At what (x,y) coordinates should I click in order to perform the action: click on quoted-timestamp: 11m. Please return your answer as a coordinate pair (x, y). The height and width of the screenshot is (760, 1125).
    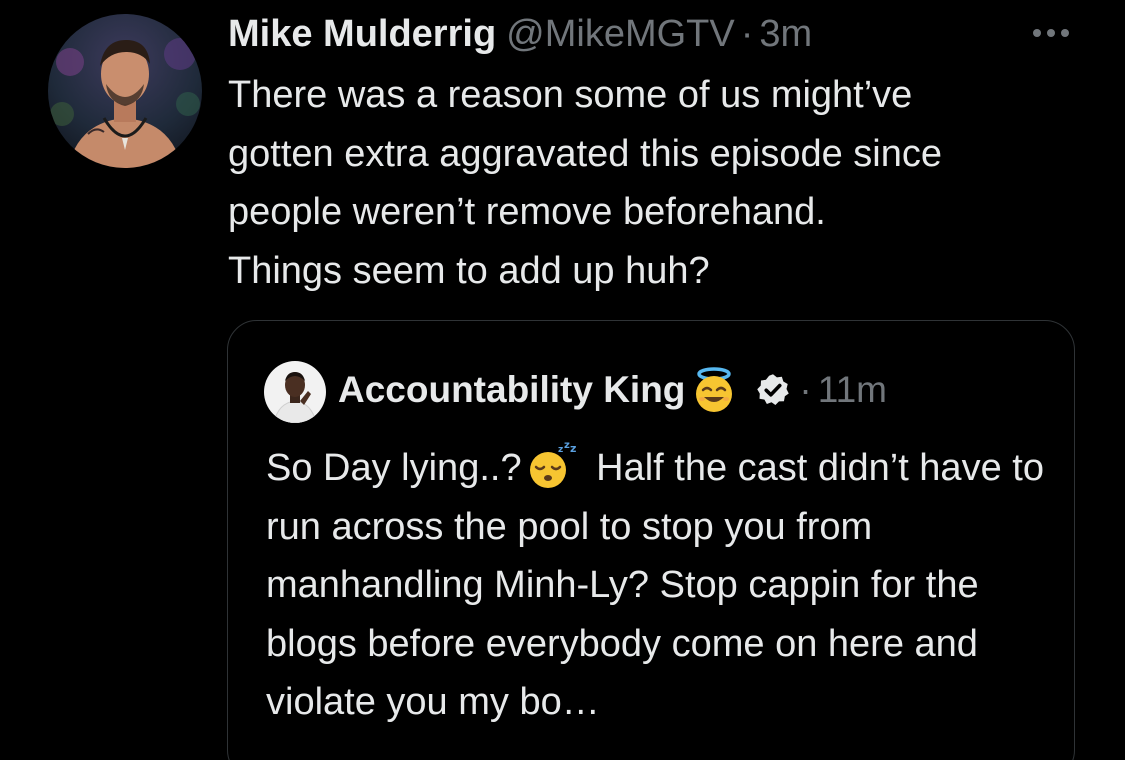
    Looking at the image, I should click on (852, 390).